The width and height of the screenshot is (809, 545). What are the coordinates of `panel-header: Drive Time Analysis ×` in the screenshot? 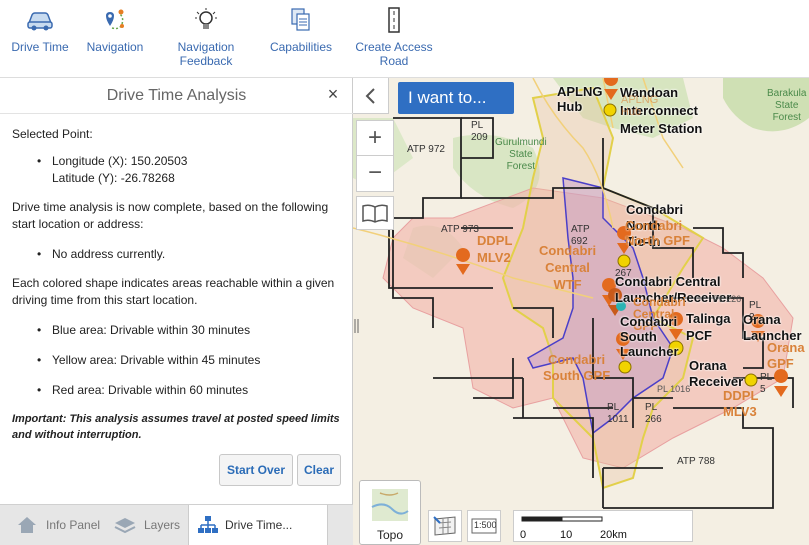 It's located at (176, 96).